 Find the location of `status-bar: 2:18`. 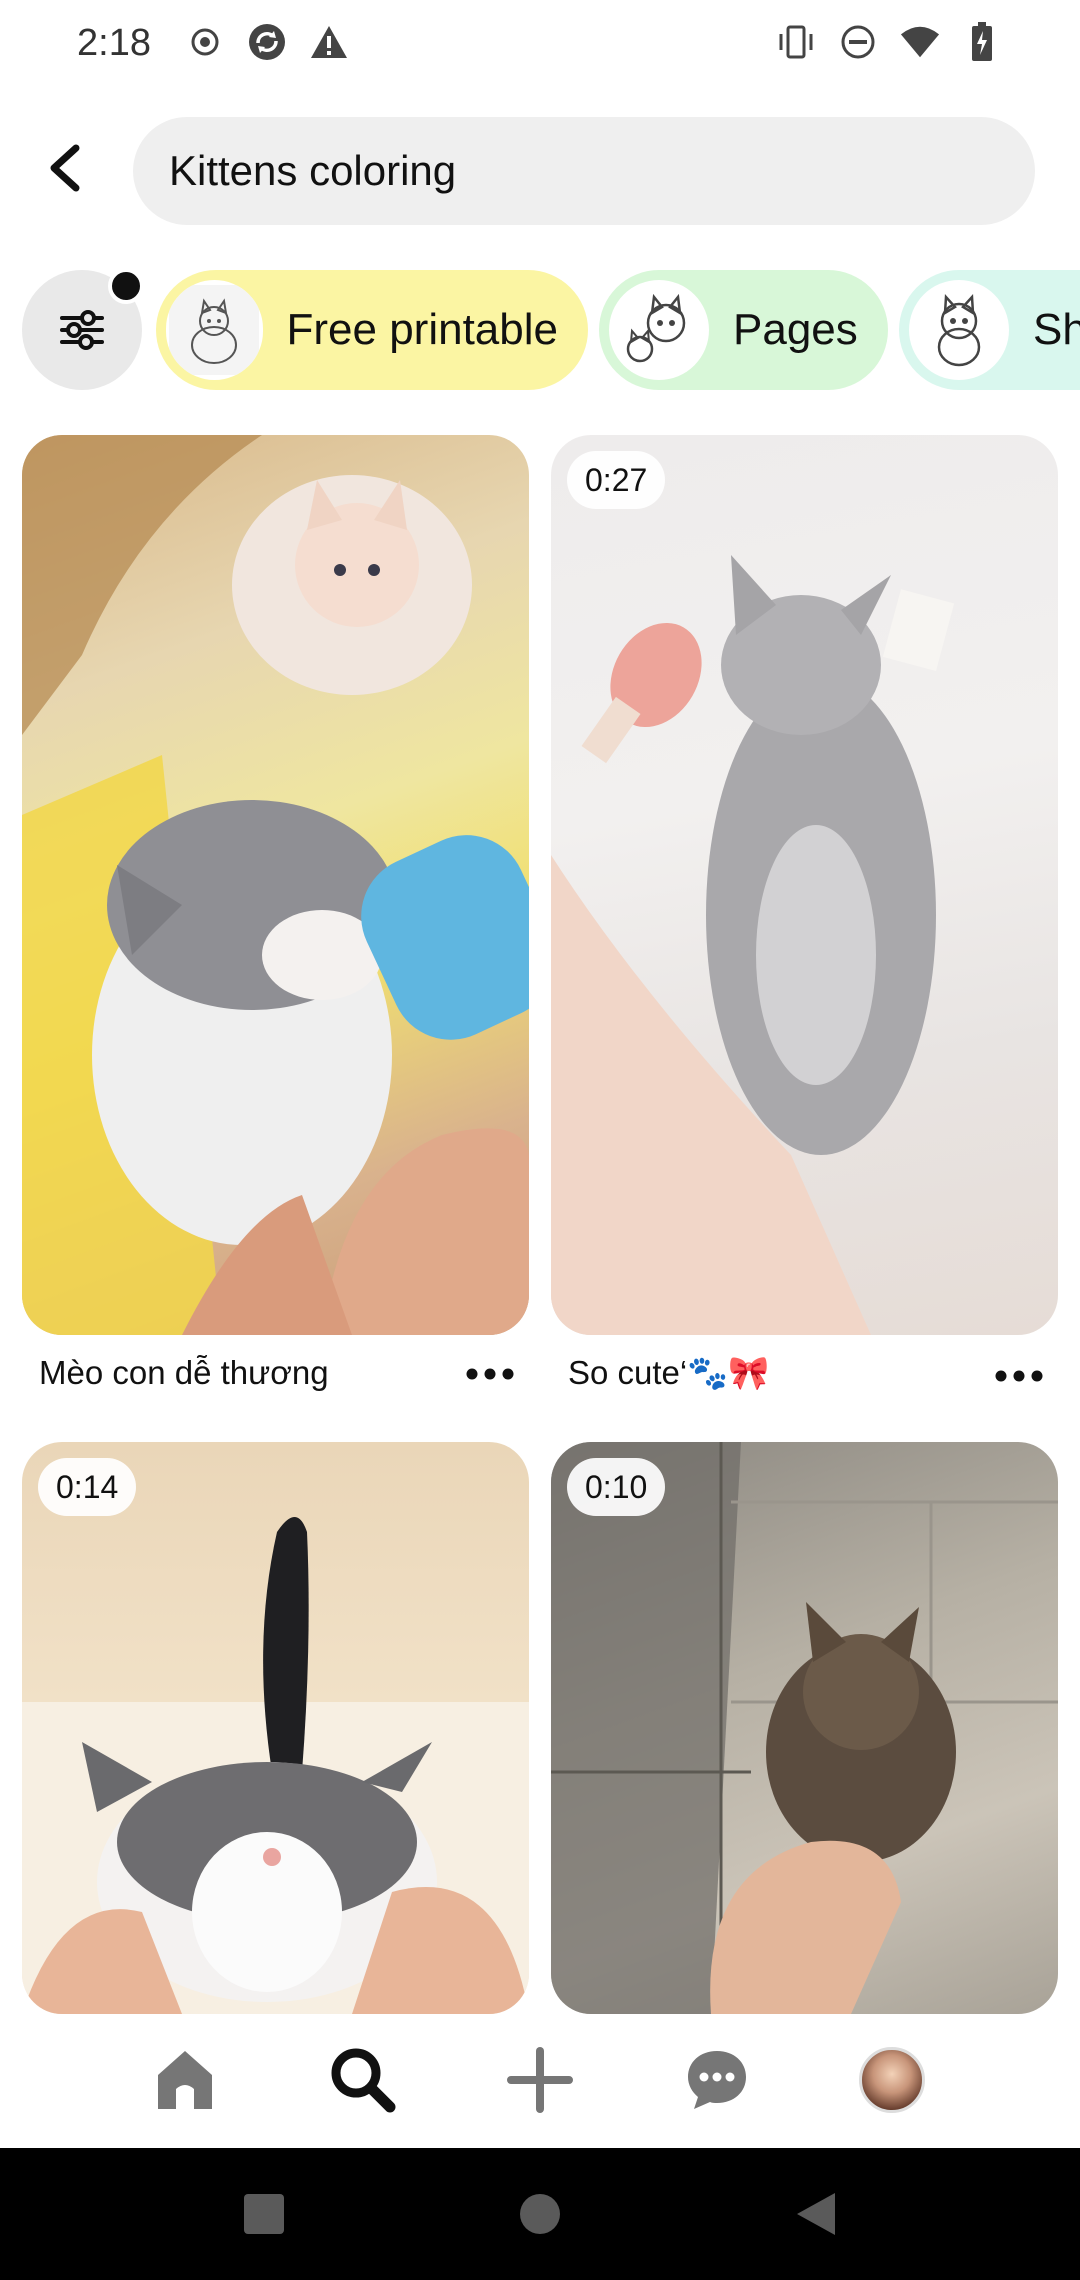

status-bar: 2:18 is located at coordinates (540, 45).